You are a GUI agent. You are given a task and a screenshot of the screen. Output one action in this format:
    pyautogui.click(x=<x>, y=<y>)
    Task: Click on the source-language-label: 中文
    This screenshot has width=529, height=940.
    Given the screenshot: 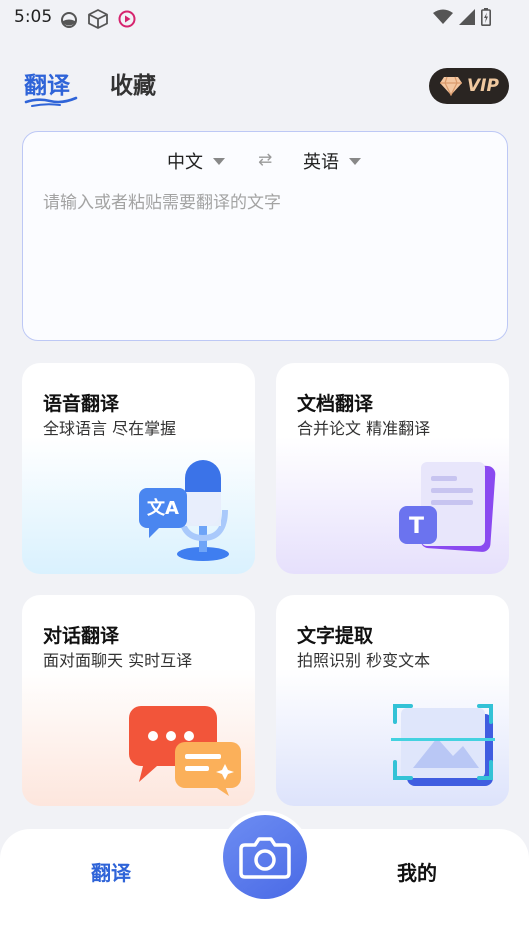 What is the action you would take?
    pyautogui.click(x=185, y=162)
    